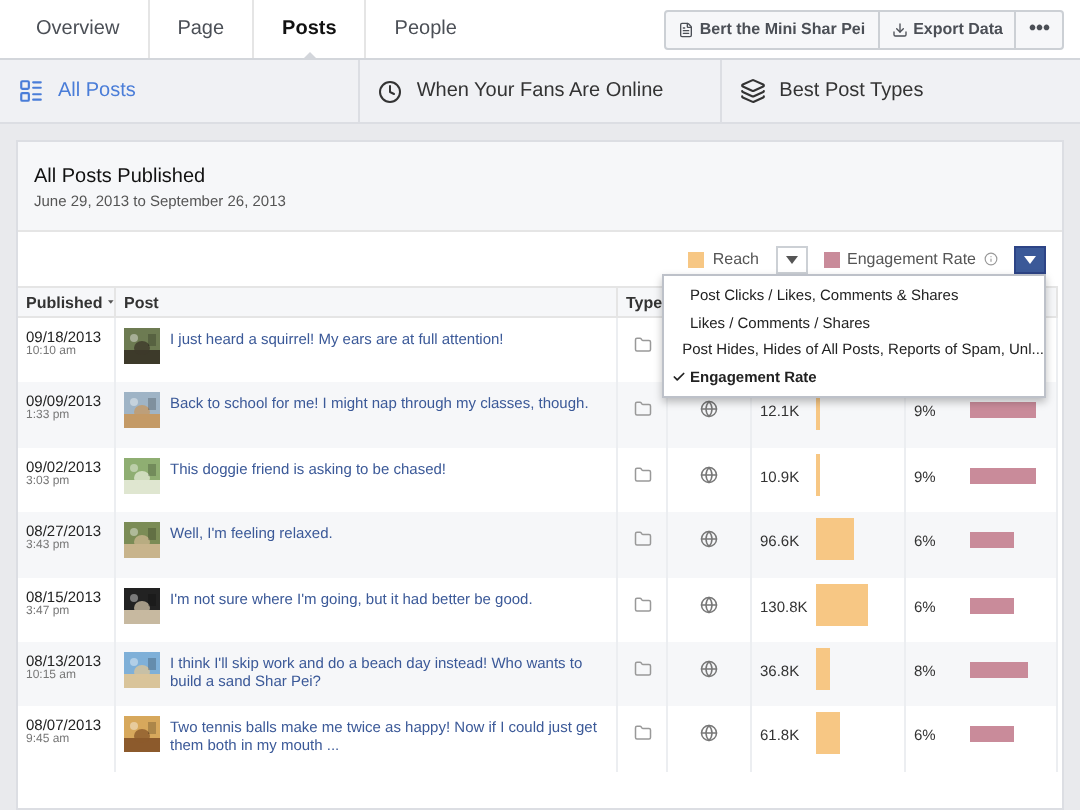 The width and height of the screenshot is (1080, 810). Describe the element at coordinates (771, 29) in the screenshot. I see `page-button: Bert the Mini Shar Pei` at that location.